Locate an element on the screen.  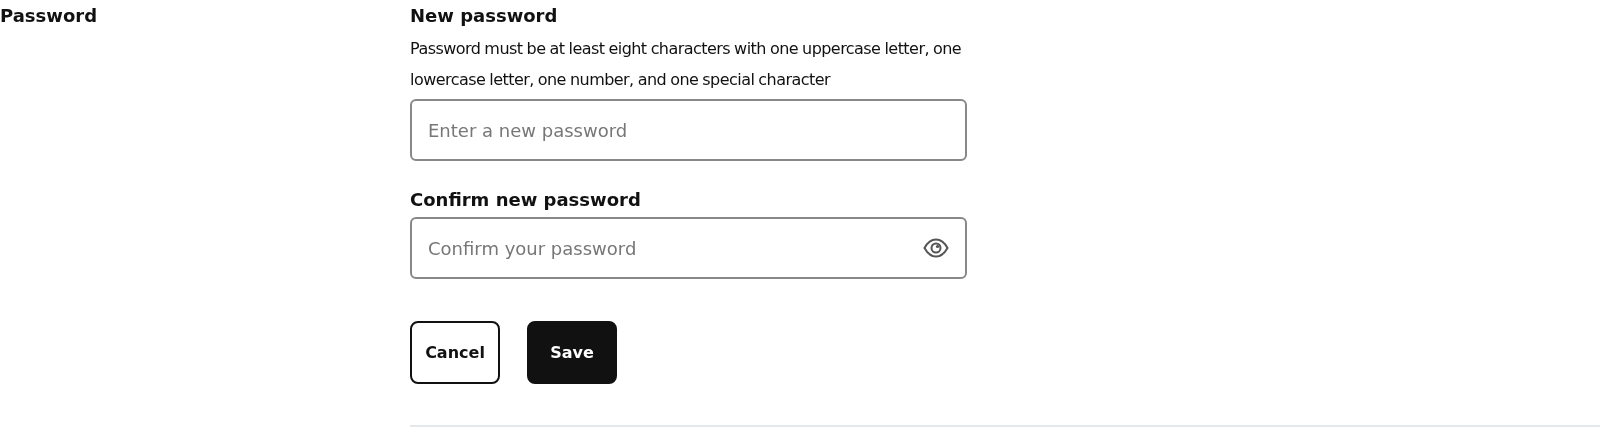
section-title: Password is located at coordinates (49, 16).